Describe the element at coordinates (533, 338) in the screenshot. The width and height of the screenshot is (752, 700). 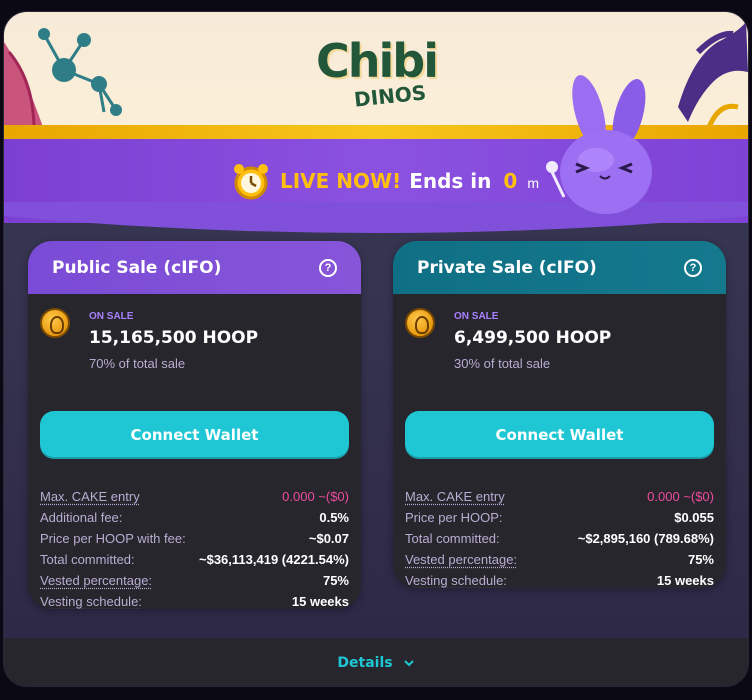
I see `sale-amount: 6,499,500 HOOP` at that location.